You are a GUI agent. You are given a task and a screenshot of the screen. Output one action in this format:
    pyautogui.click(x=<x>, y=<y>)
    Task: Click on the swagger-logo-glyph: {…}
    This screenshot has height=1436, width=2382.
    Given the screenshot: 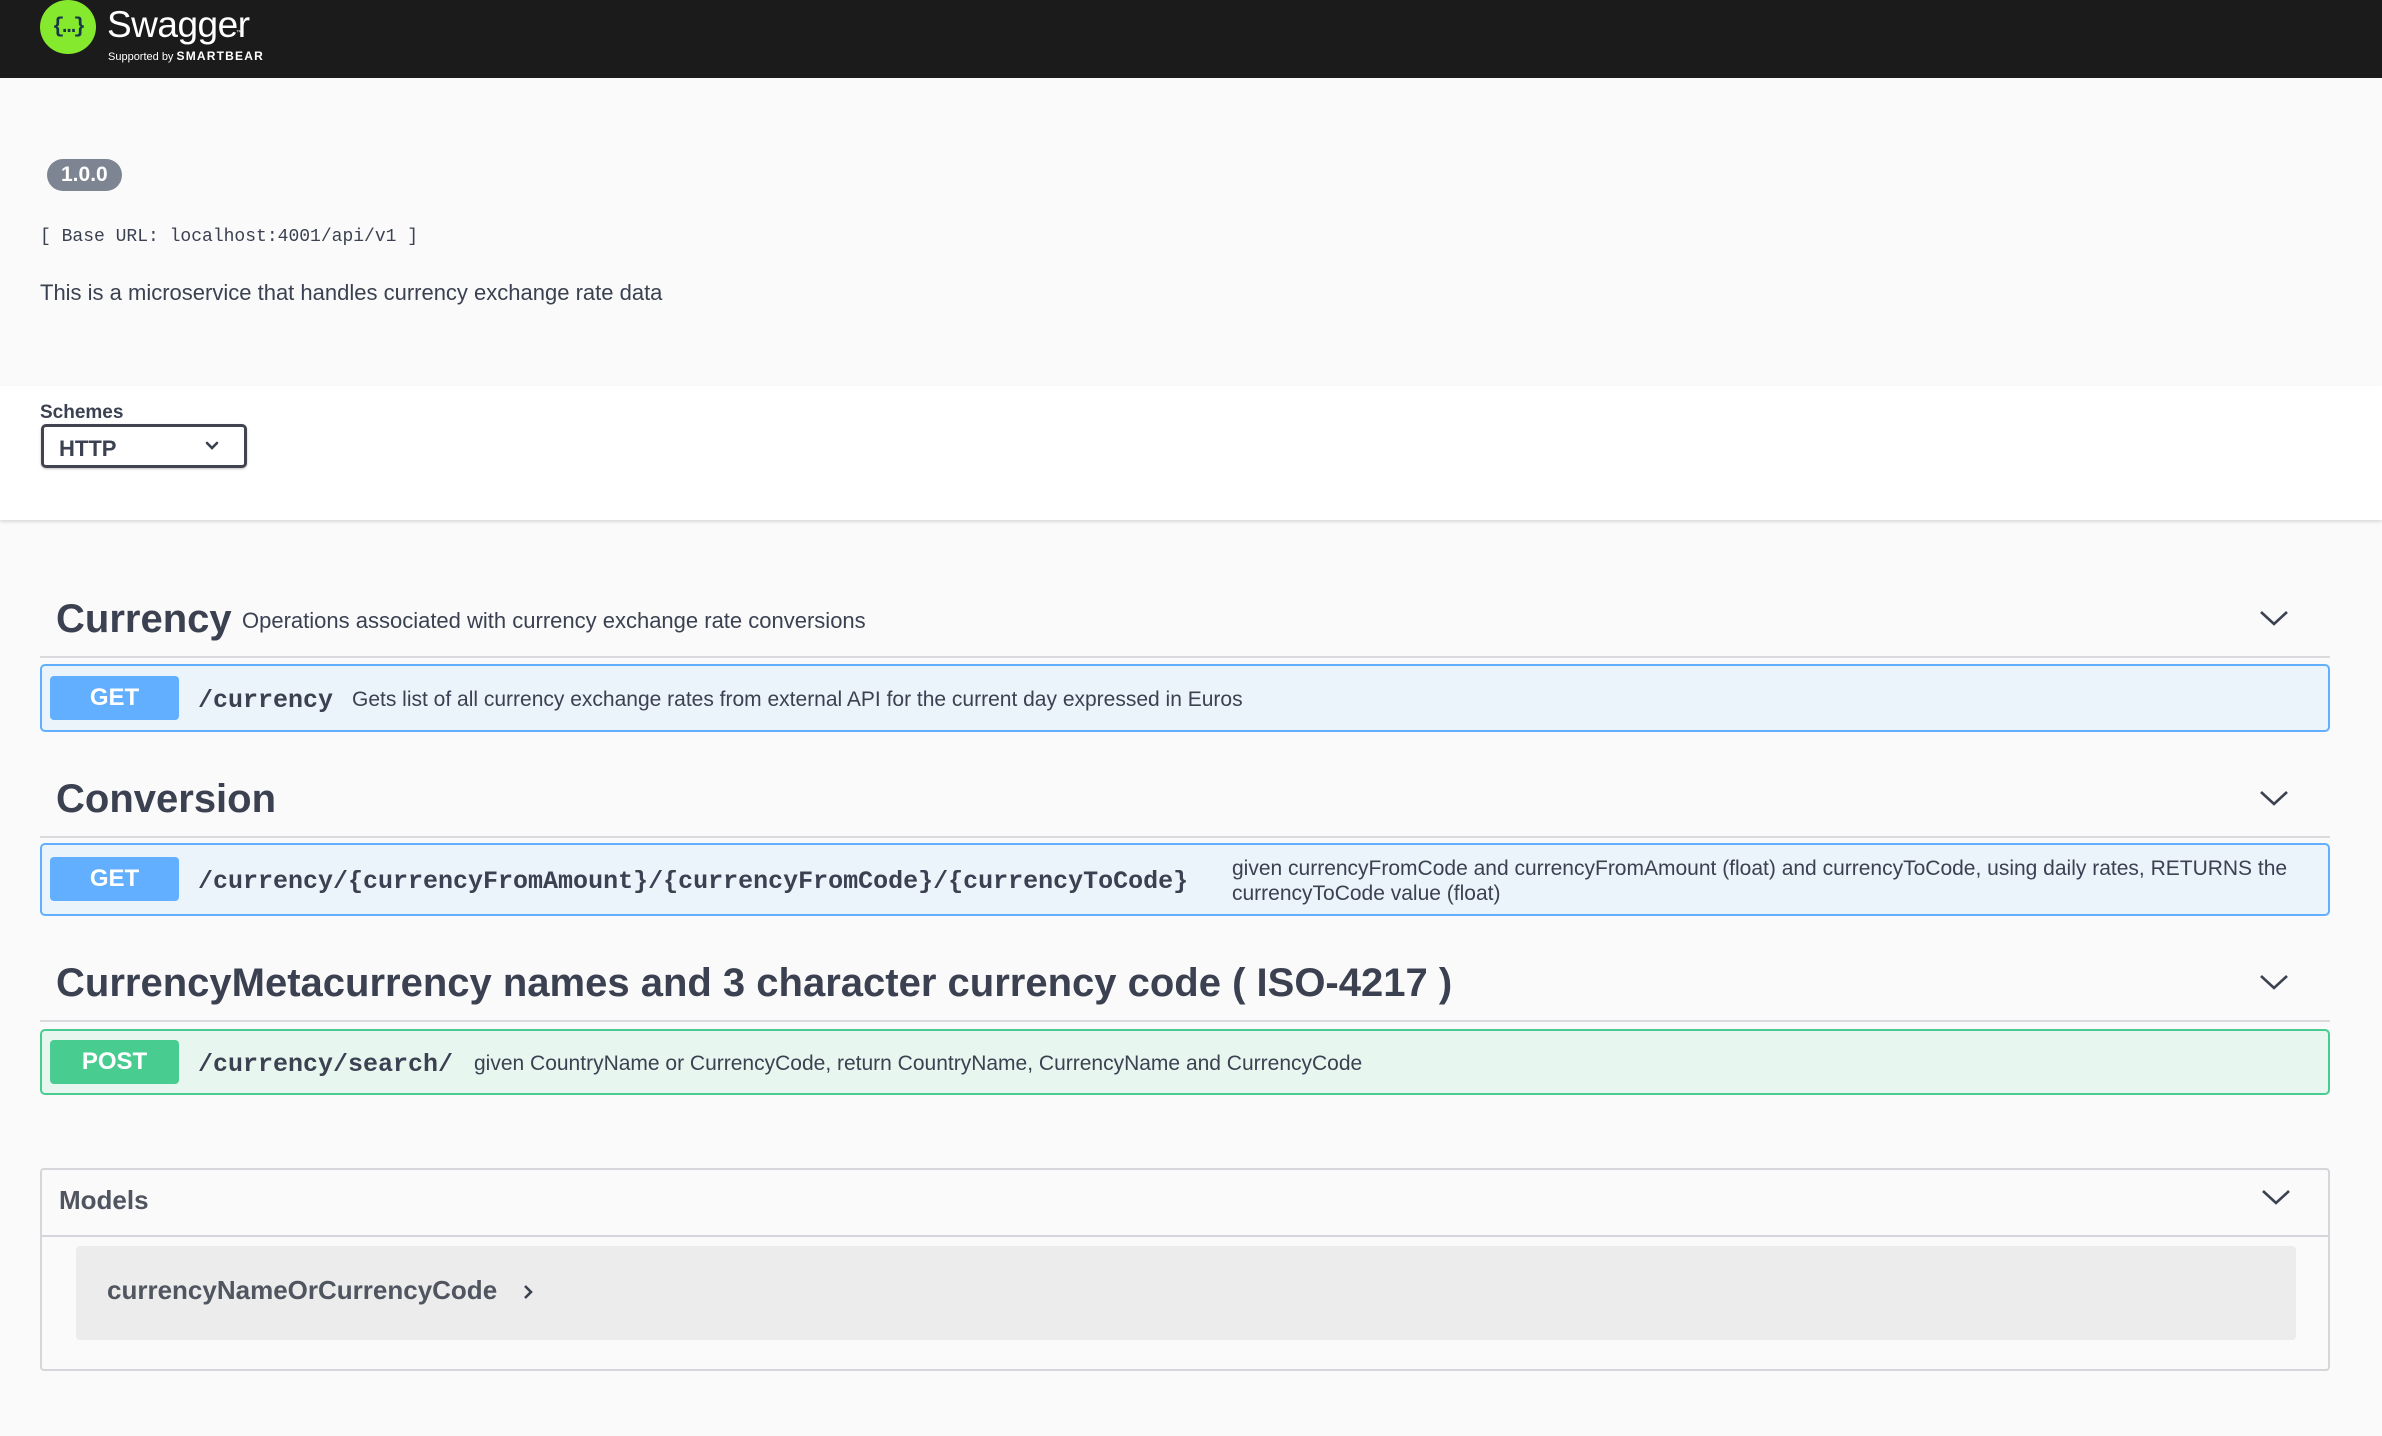 What is the action you would take?
    pyautogui.click(x=69, y=27)
    